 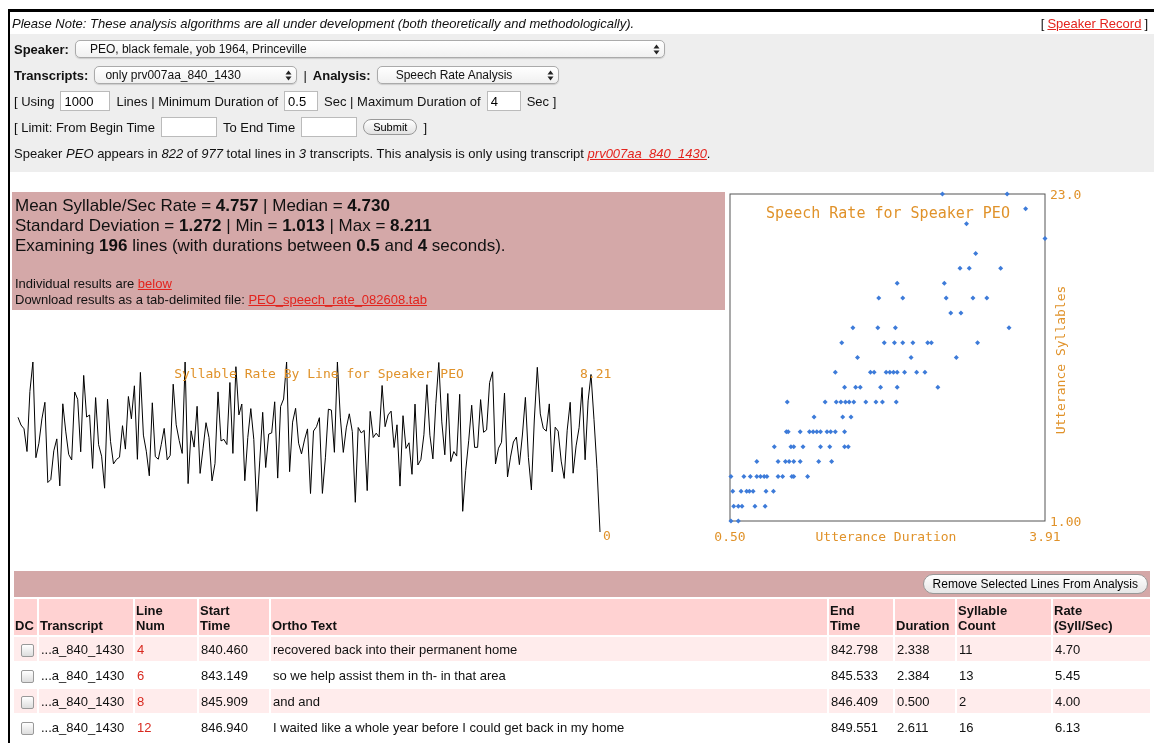 What do you see at coordinates (234, 617) in the screenshot?
I see `column-header: Start Time` at bounding box center [234, 617].